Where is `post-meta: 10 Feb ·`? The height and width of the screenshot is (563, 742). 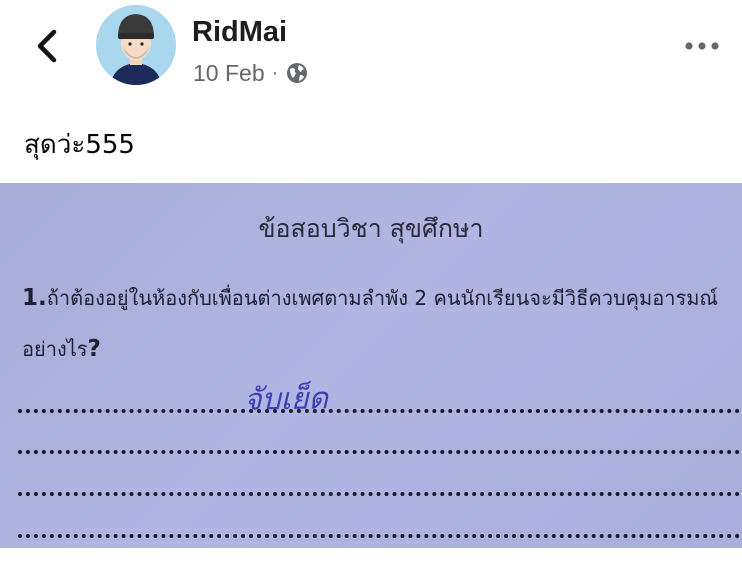 post-meta: 10 Feb · is located at coordinates (251, 73).